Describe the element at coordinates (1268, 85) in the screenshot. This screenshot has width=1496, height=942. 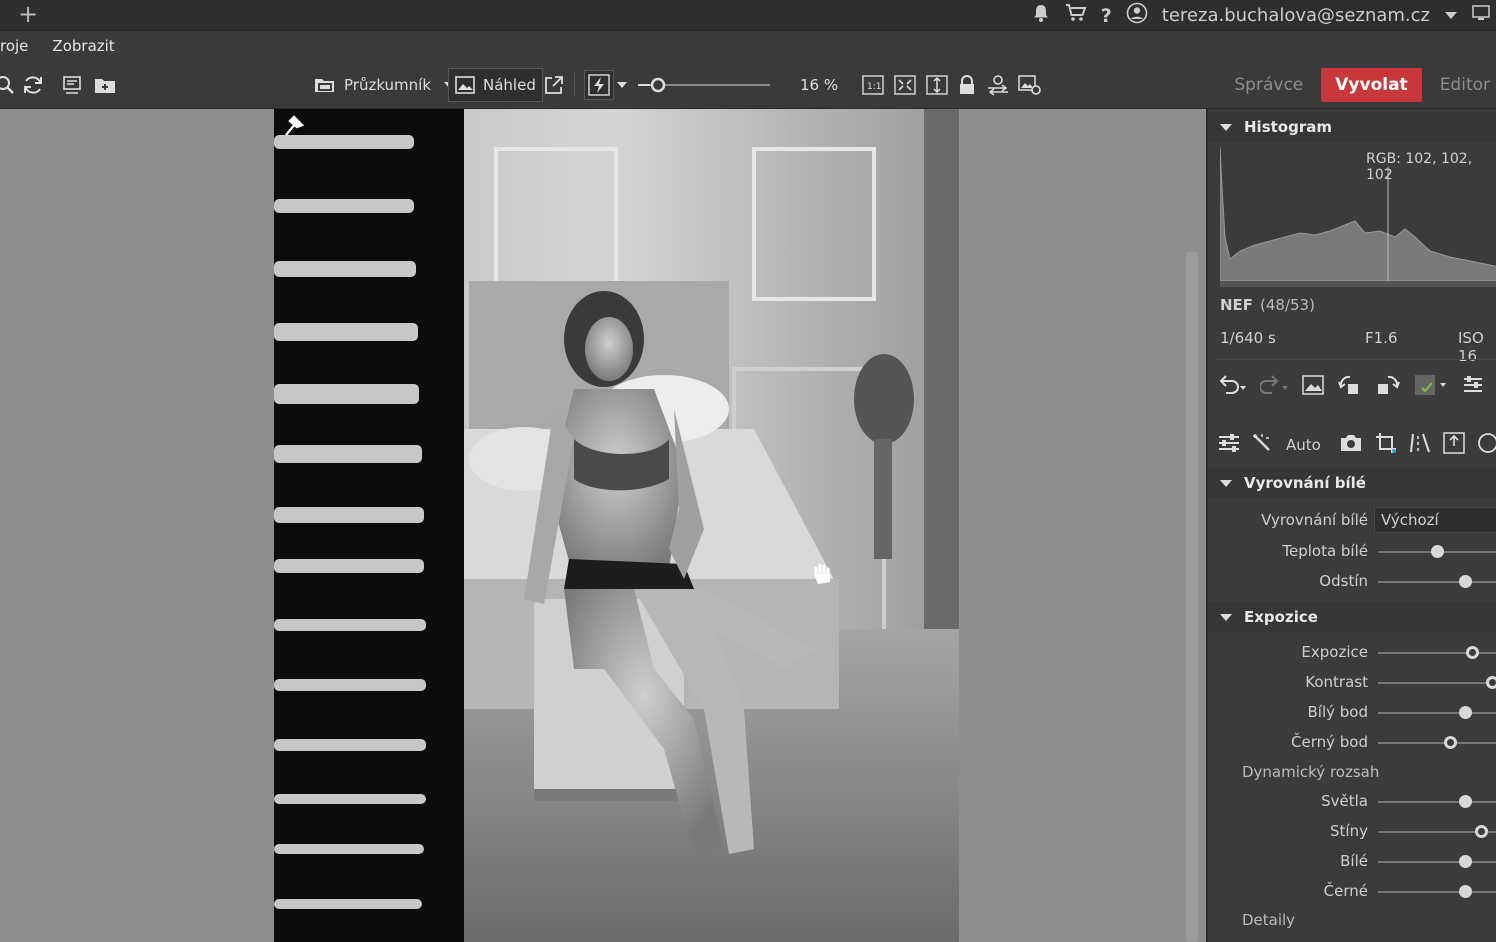
I see `mode-manager-tab: Správce` at that location.